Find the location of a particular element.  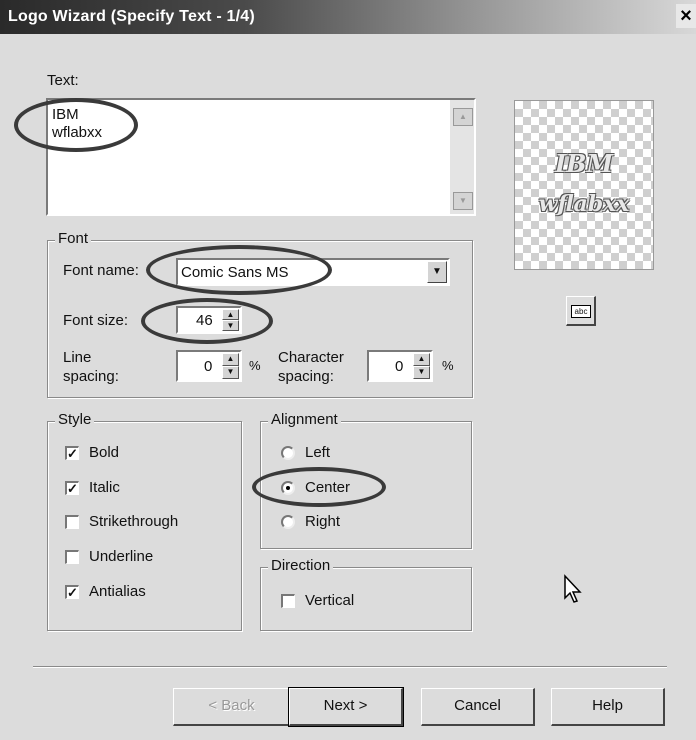

text-label: Text: is located at coordinates (63, 80).